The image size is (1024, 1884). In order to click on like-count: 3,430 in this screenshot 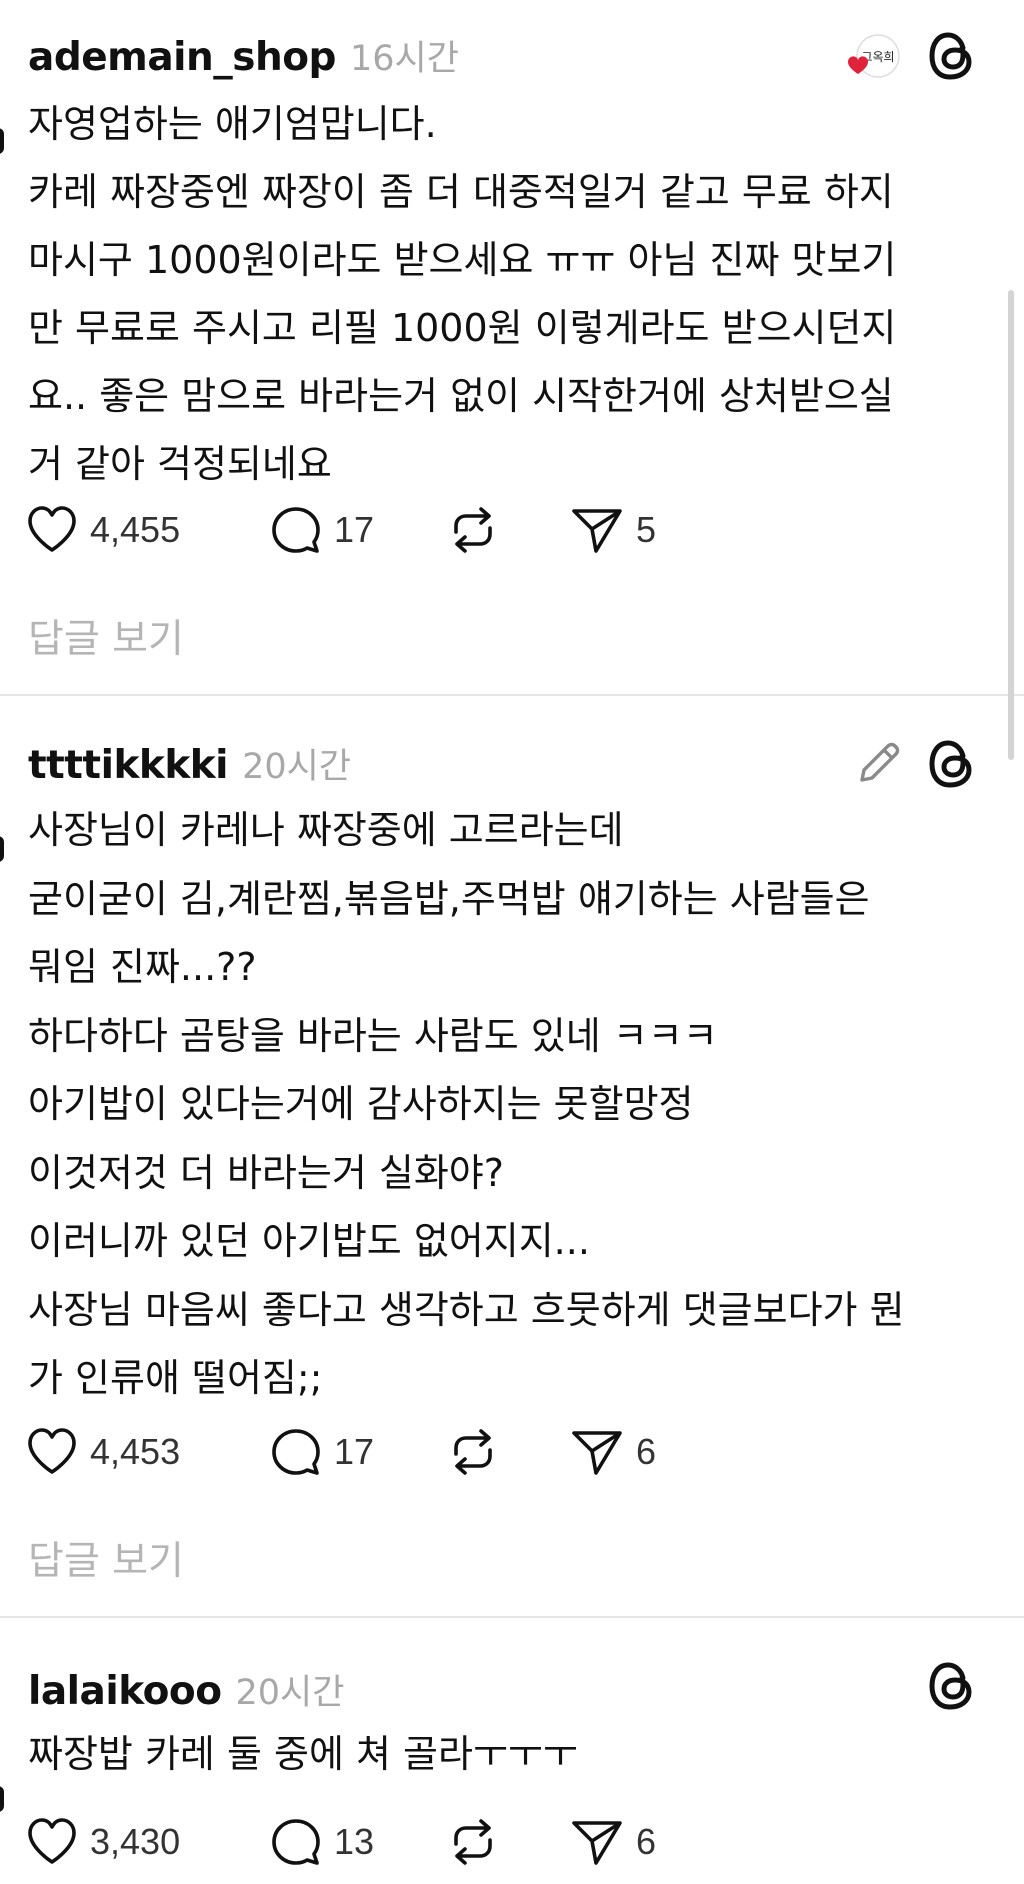, I will do `click(135, 1841)`.